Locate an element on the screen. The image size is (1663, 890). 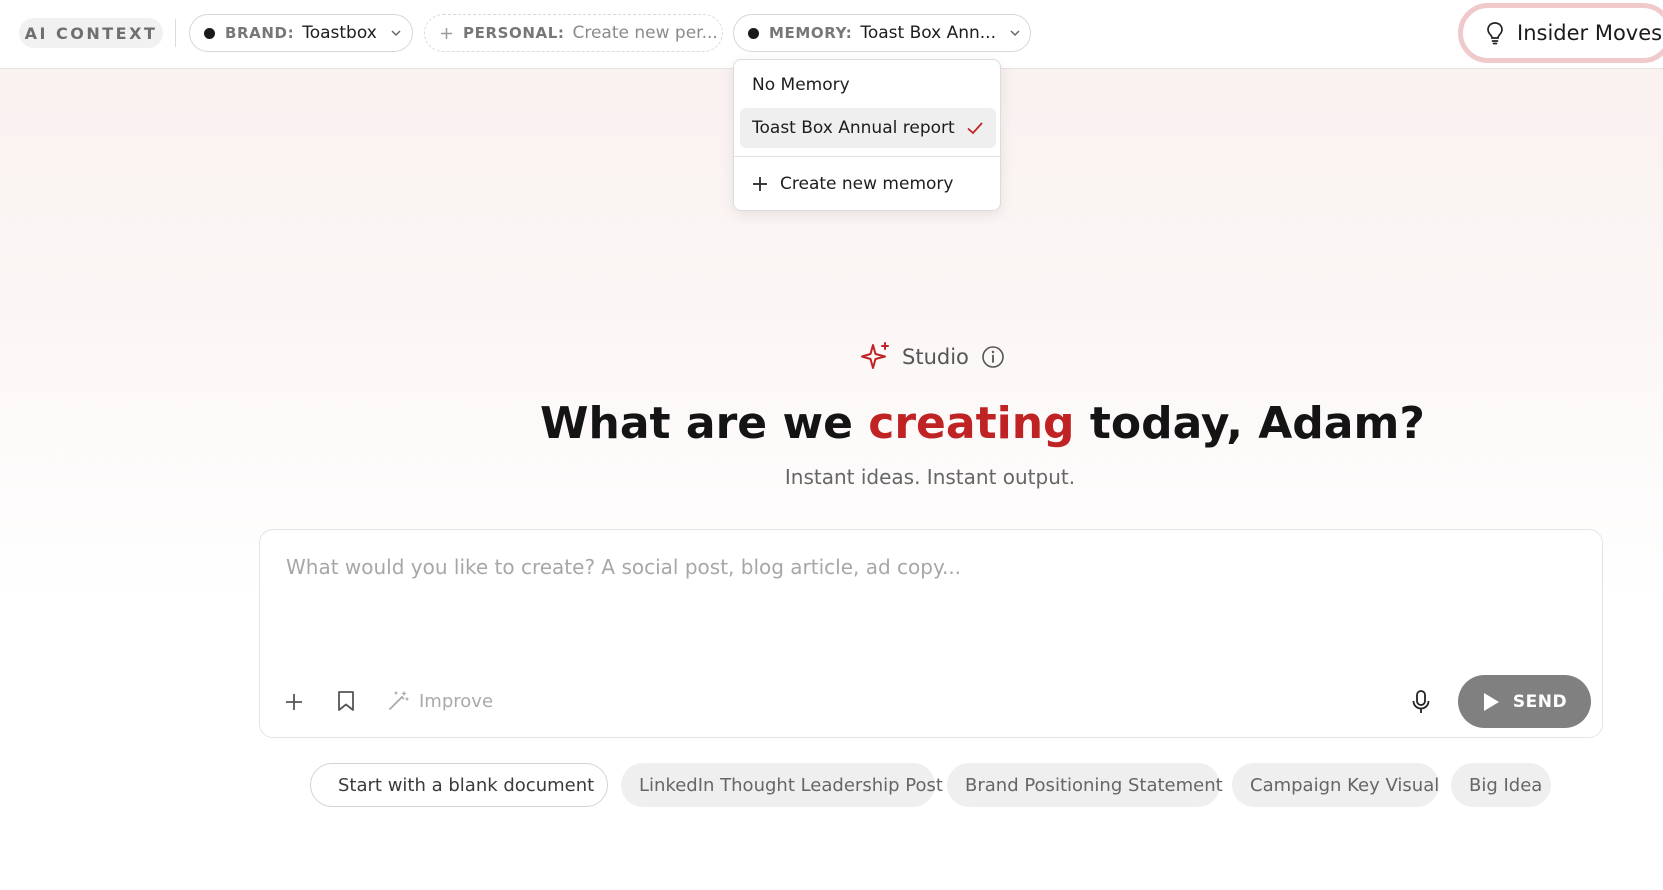
memory-status-dot is located at coordinates (753, 33).